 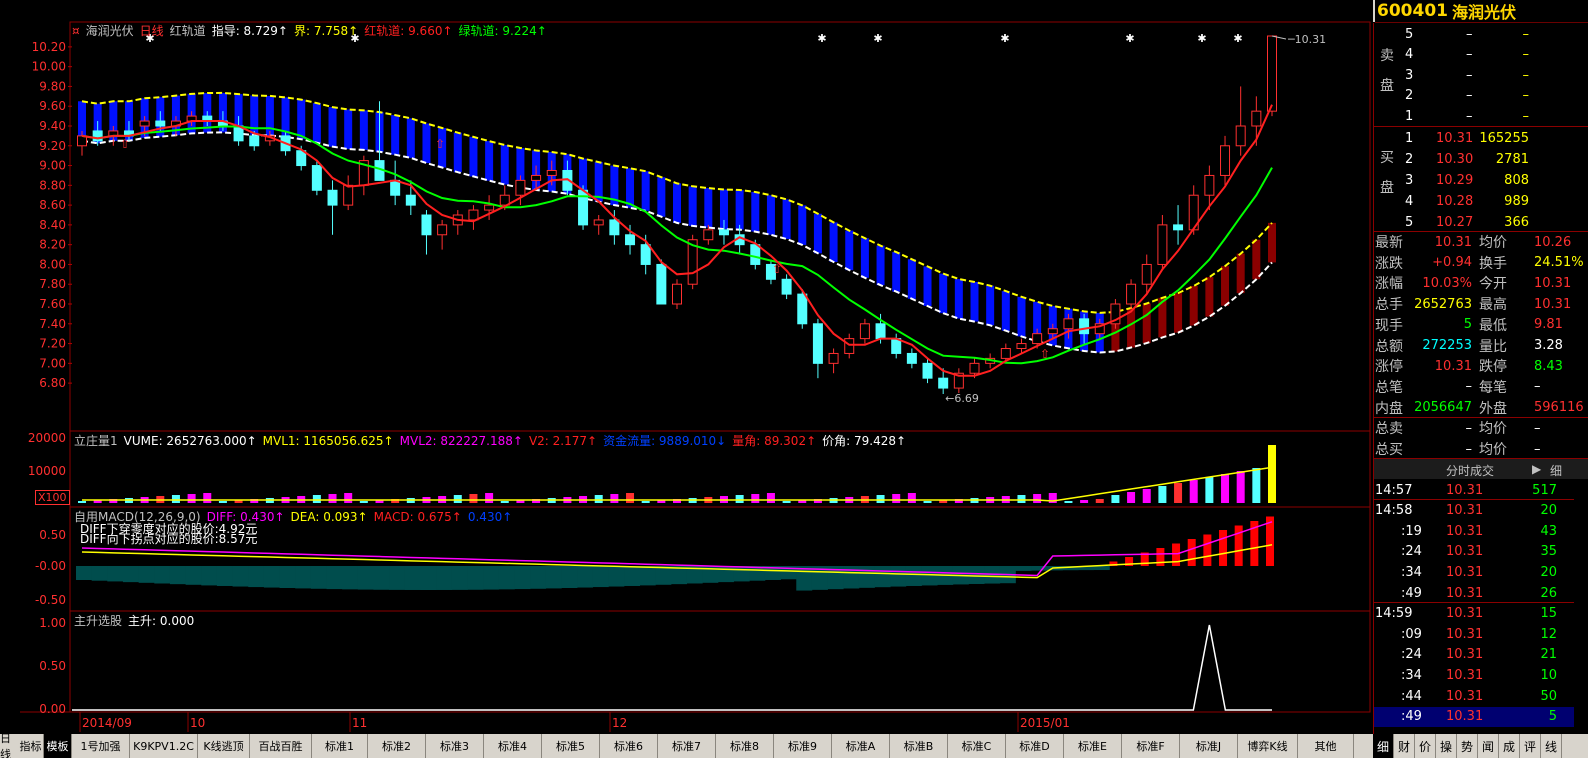 I want to click on bottom-tab-15: 标准A, so click(x=861, y=746).